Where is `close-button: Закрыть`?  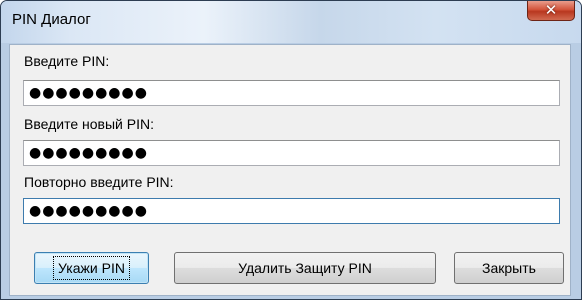
close-button: Закрыть is located at coordinates (509, 268).